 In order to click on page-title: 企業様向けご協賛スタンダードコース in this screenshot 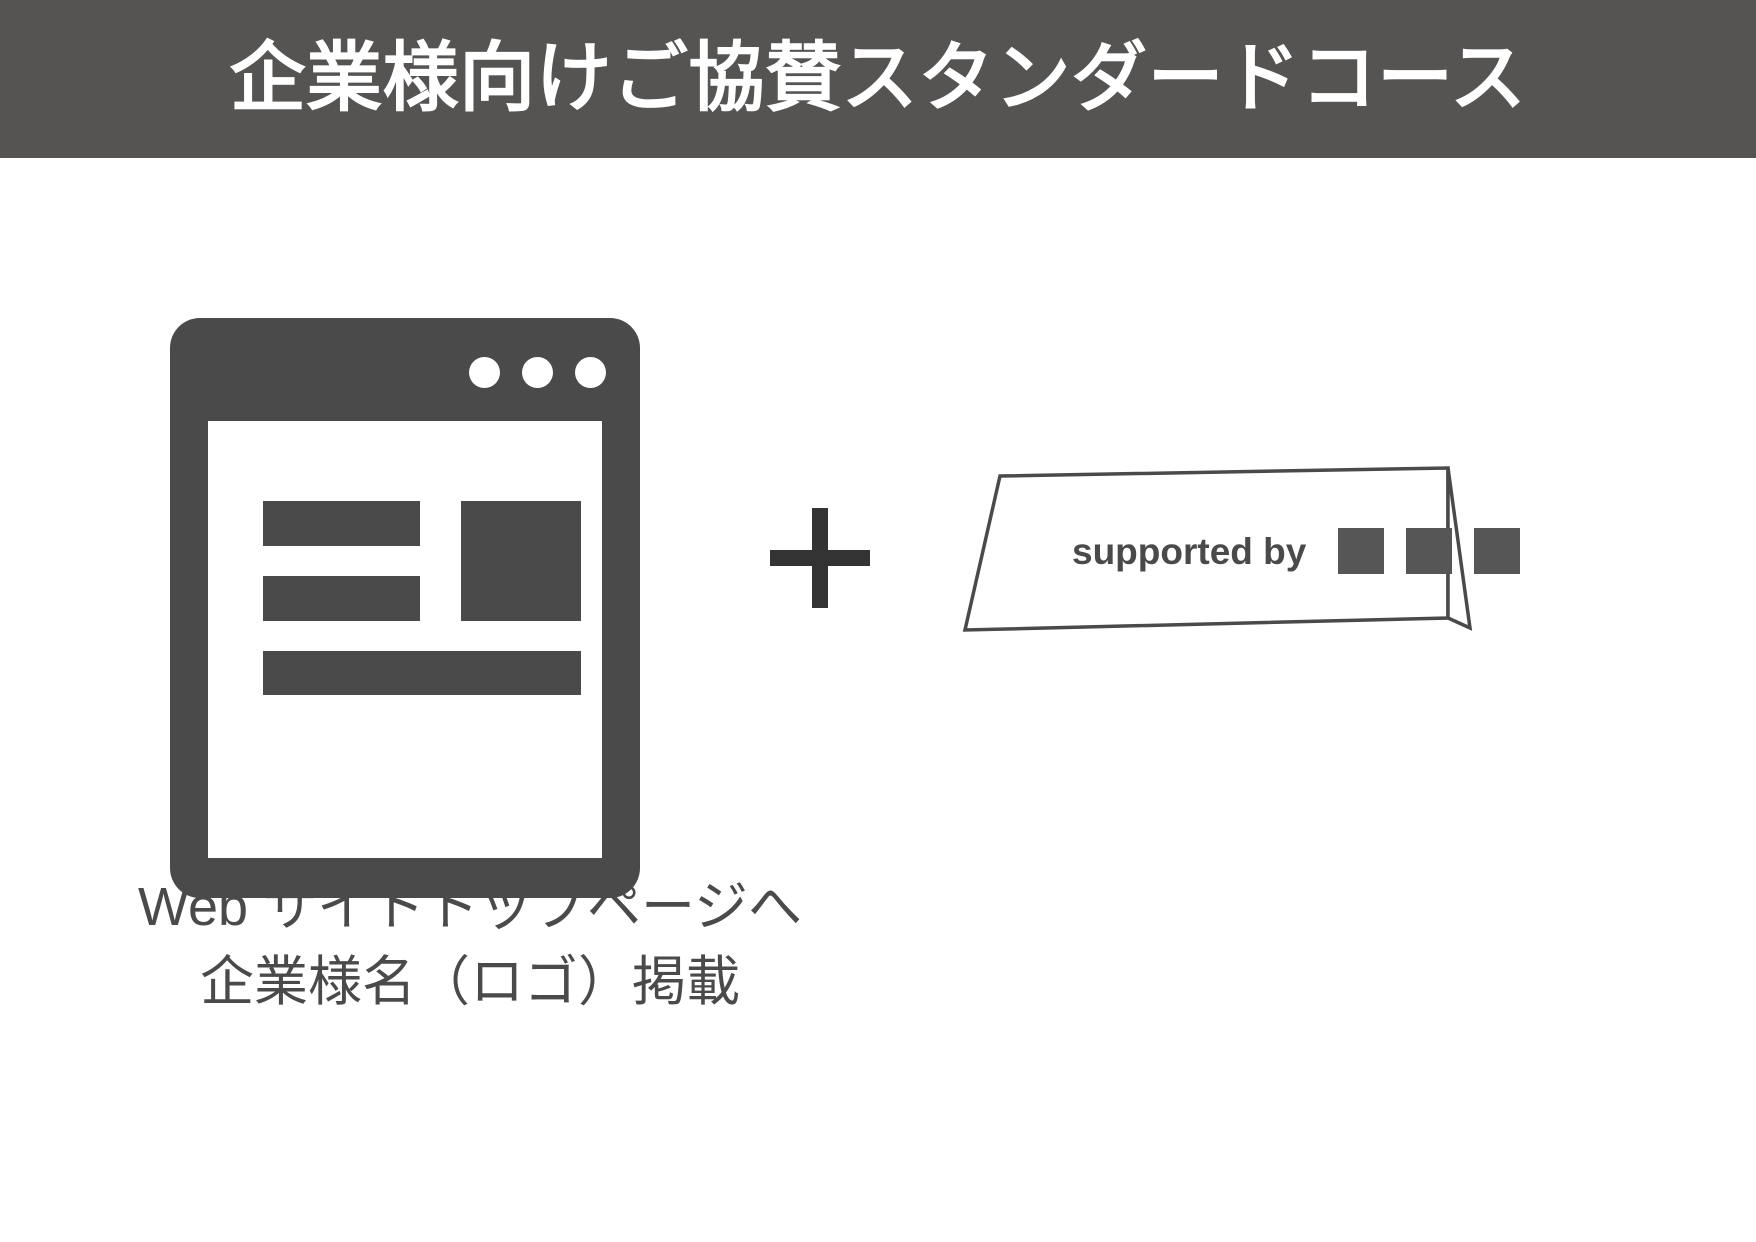, I will do `click(878, 78)`.